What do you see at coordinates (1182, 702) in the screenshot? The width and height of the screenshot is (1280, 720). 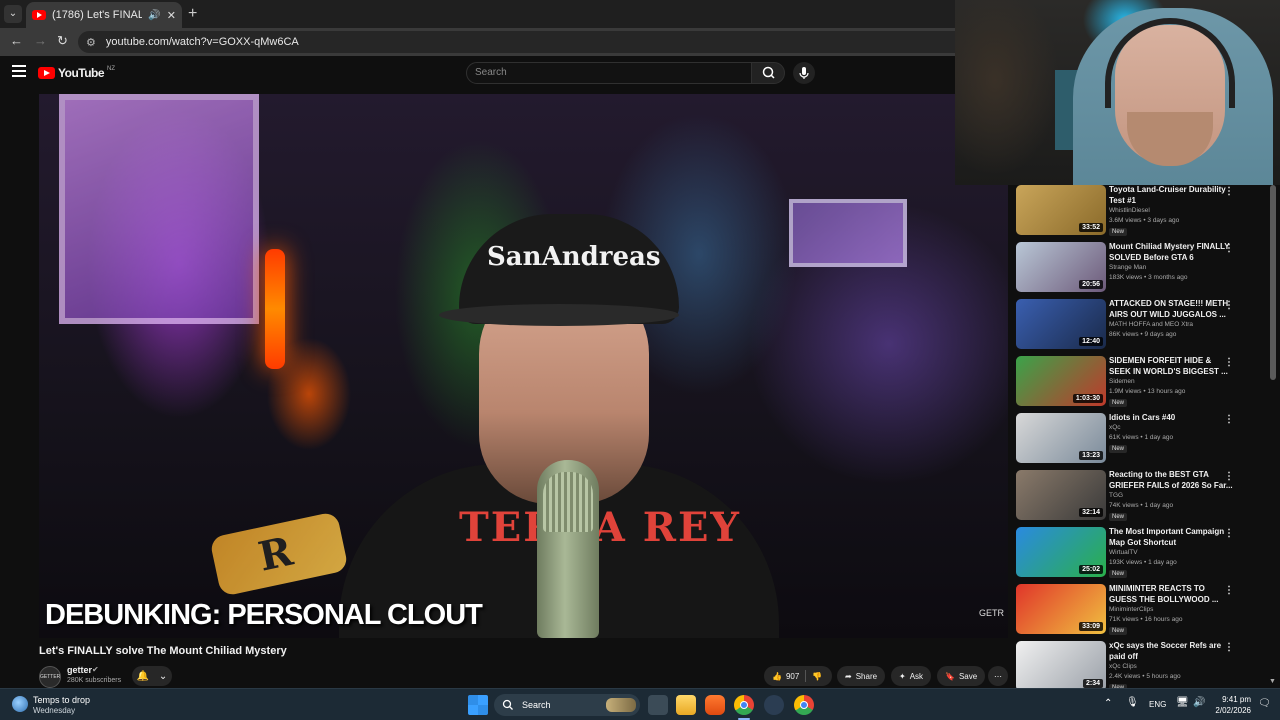 I see `network-icon: 🖥` at bounding box center [1182, 702].